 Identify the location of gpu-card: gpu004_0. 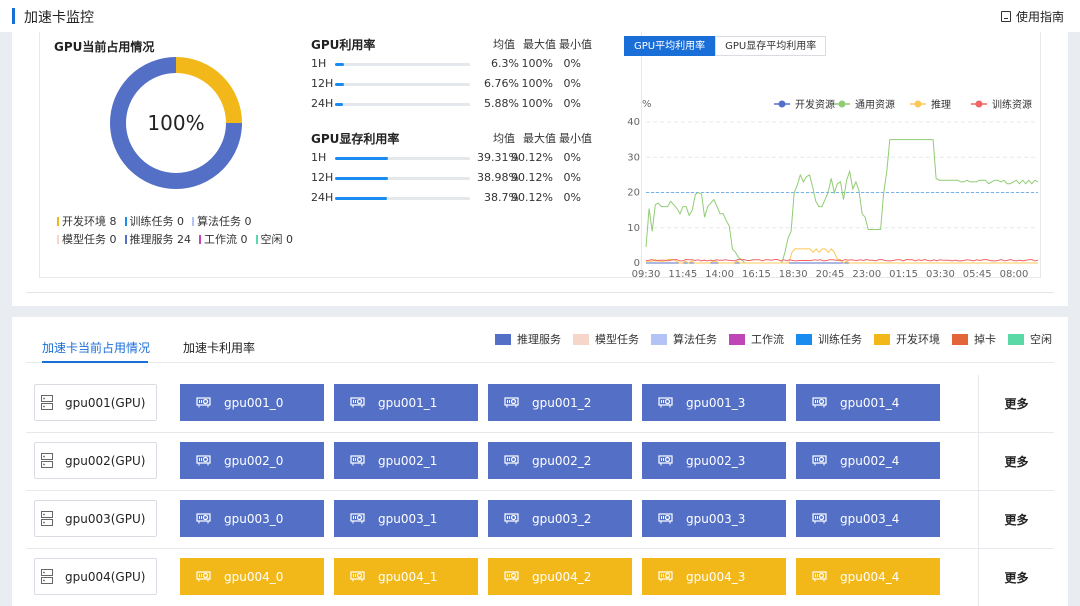
(252, 576).